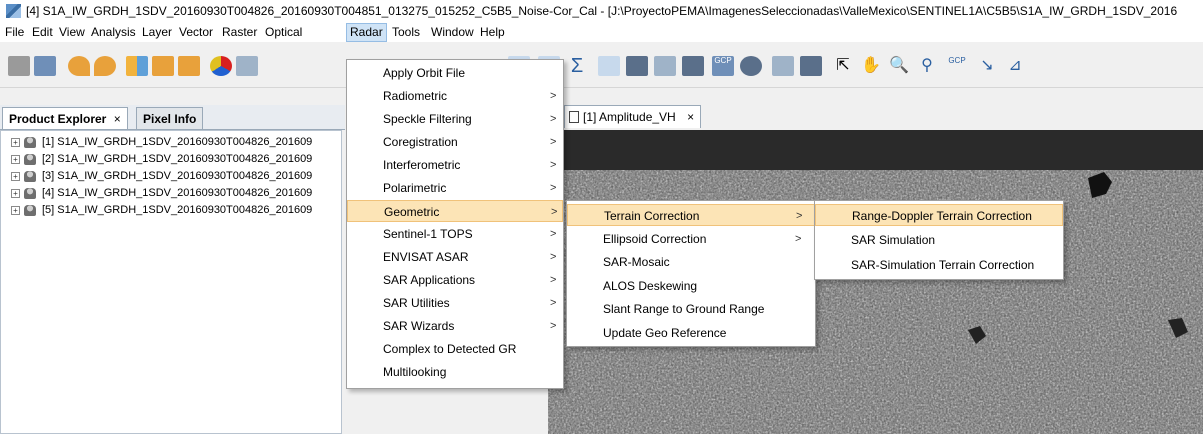  Describe the element at coordinates (450, 349) in the screenshot. I see `menu-item-label: Complex to Detected GR` at that location.